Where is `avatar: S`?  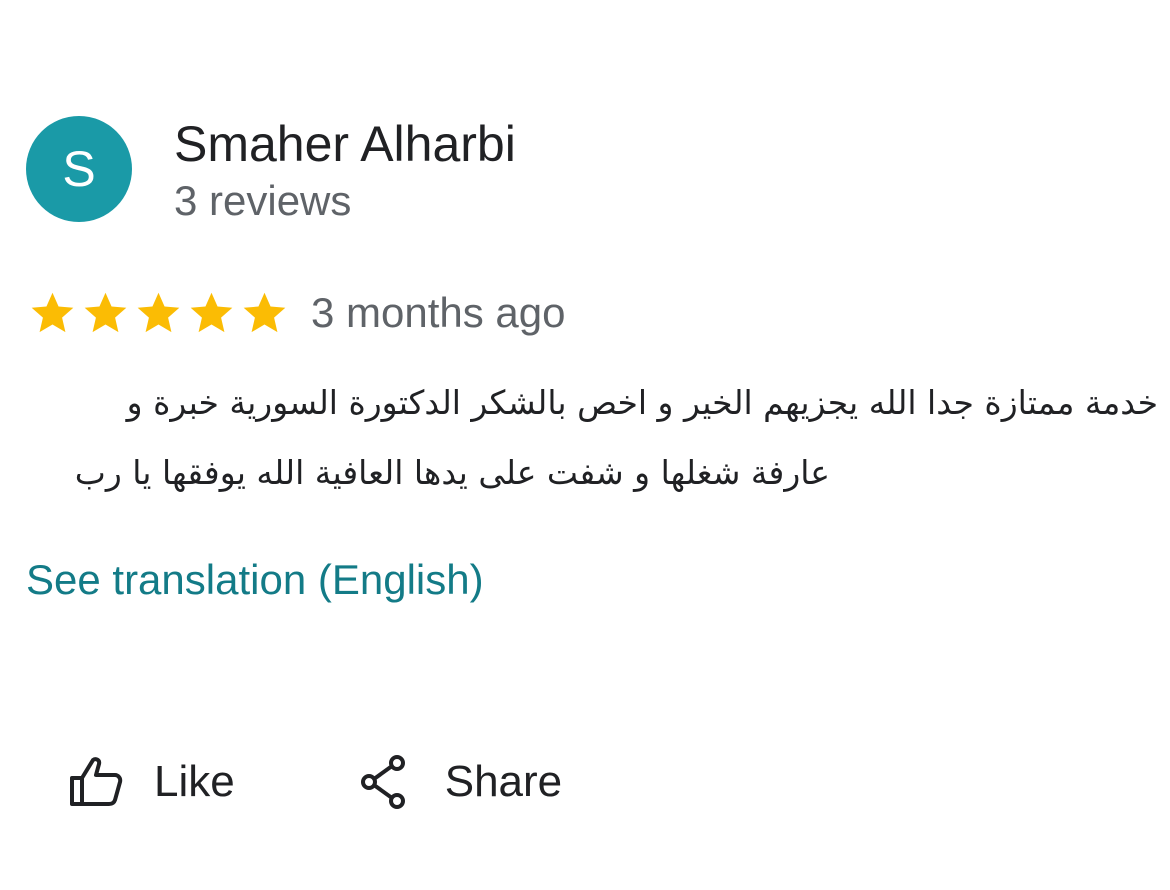
avatar: S is located at coordinates (79, 169).